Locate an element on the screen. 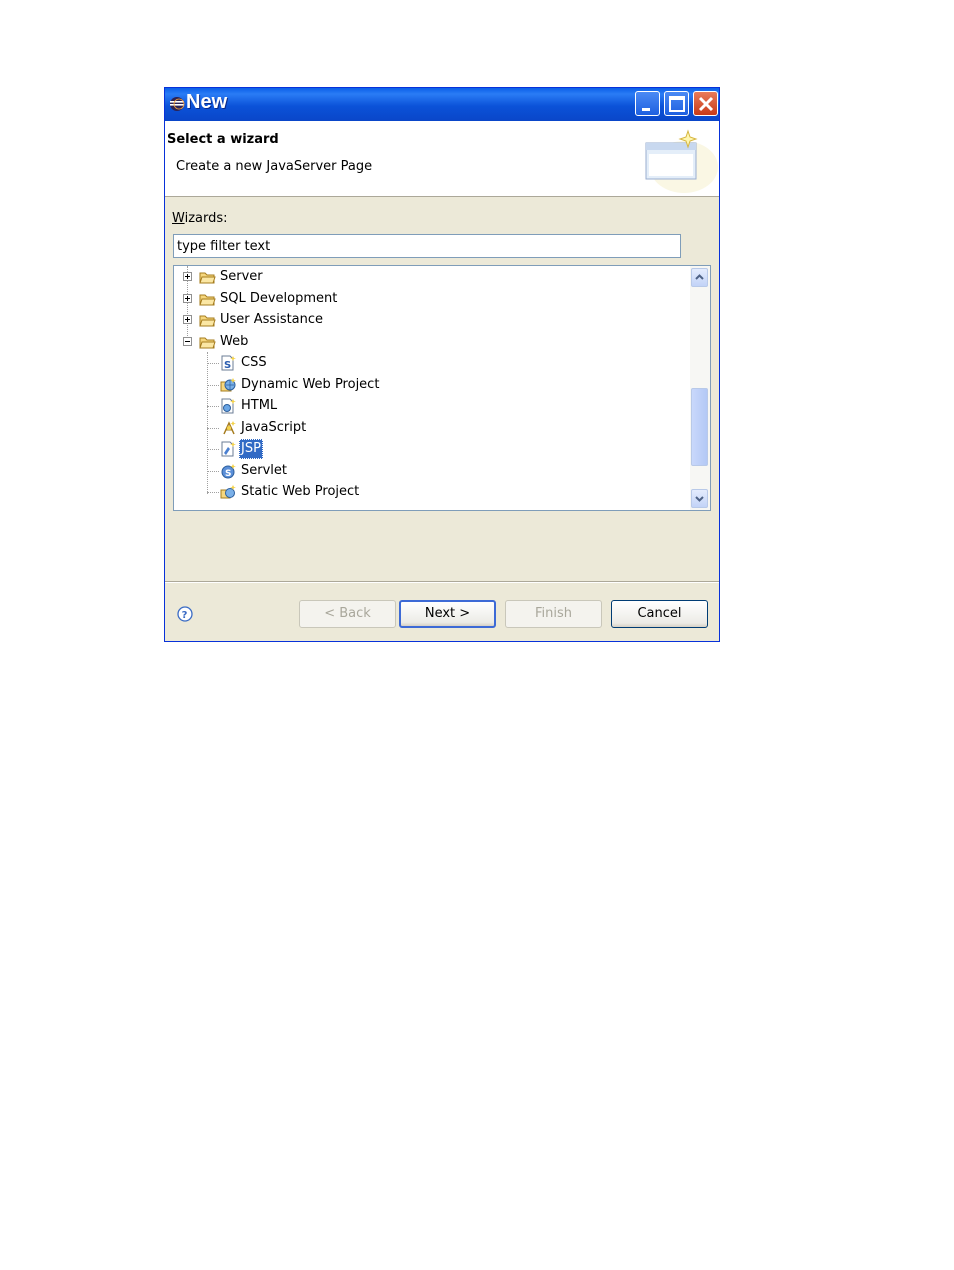 The image size is (954, 1270). tree-item-jsp: JSP is located at coordinates (429, 449).